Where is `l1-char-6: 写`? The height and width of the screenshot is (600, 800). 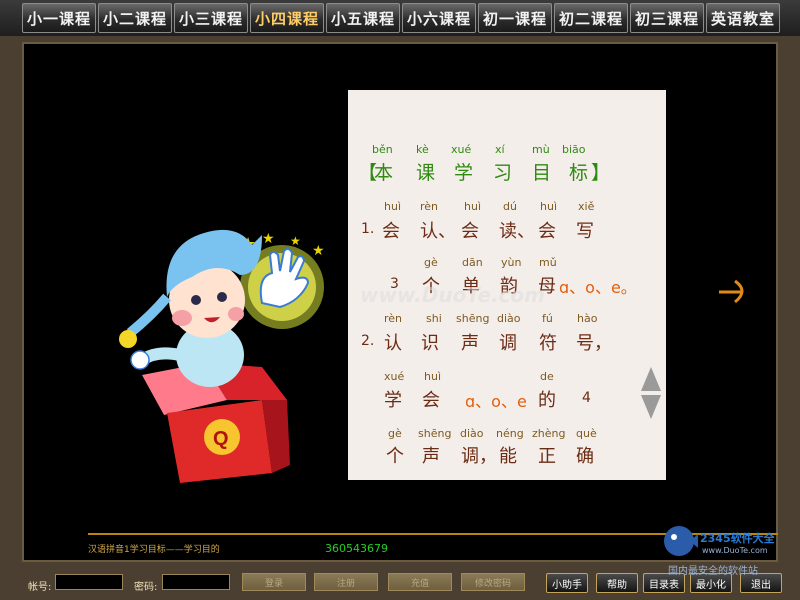 l1-char-6: 写 is located at coordinates (585, 231).